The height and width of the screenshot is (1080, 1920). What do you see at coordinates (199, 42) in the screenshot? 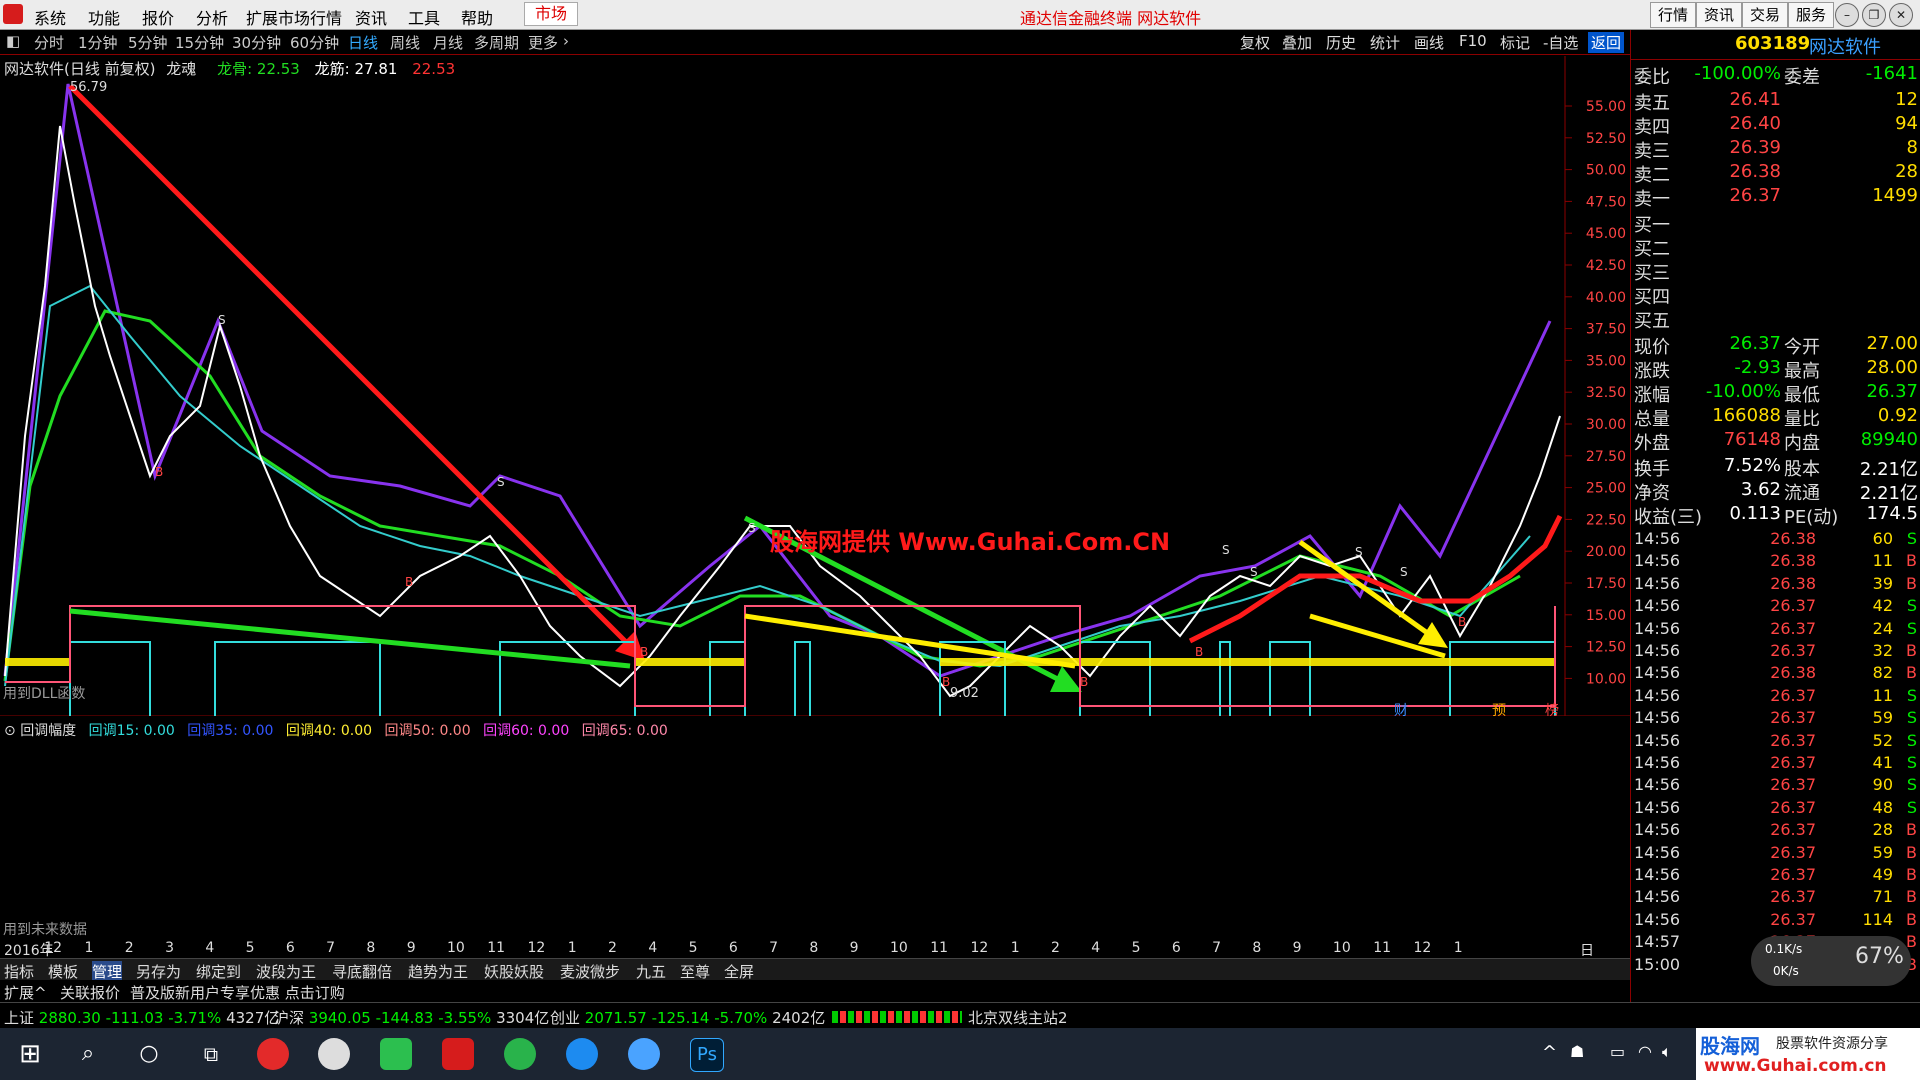
I see `period-15min: 15分钟` at bounding box center [199, 42].